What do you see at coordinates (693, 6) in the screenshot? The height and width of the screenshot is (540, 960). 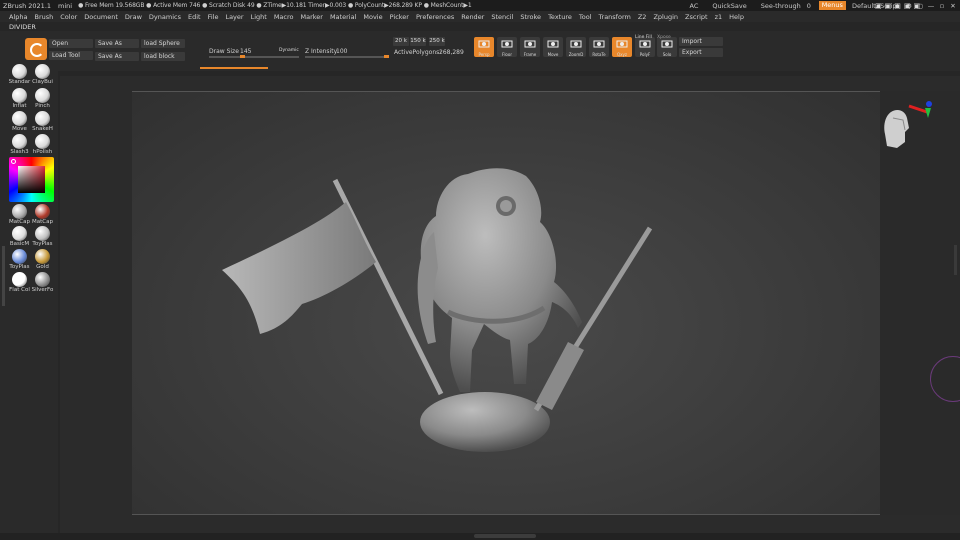 I see `ac-button: AC` at bounding box center [693, 6].